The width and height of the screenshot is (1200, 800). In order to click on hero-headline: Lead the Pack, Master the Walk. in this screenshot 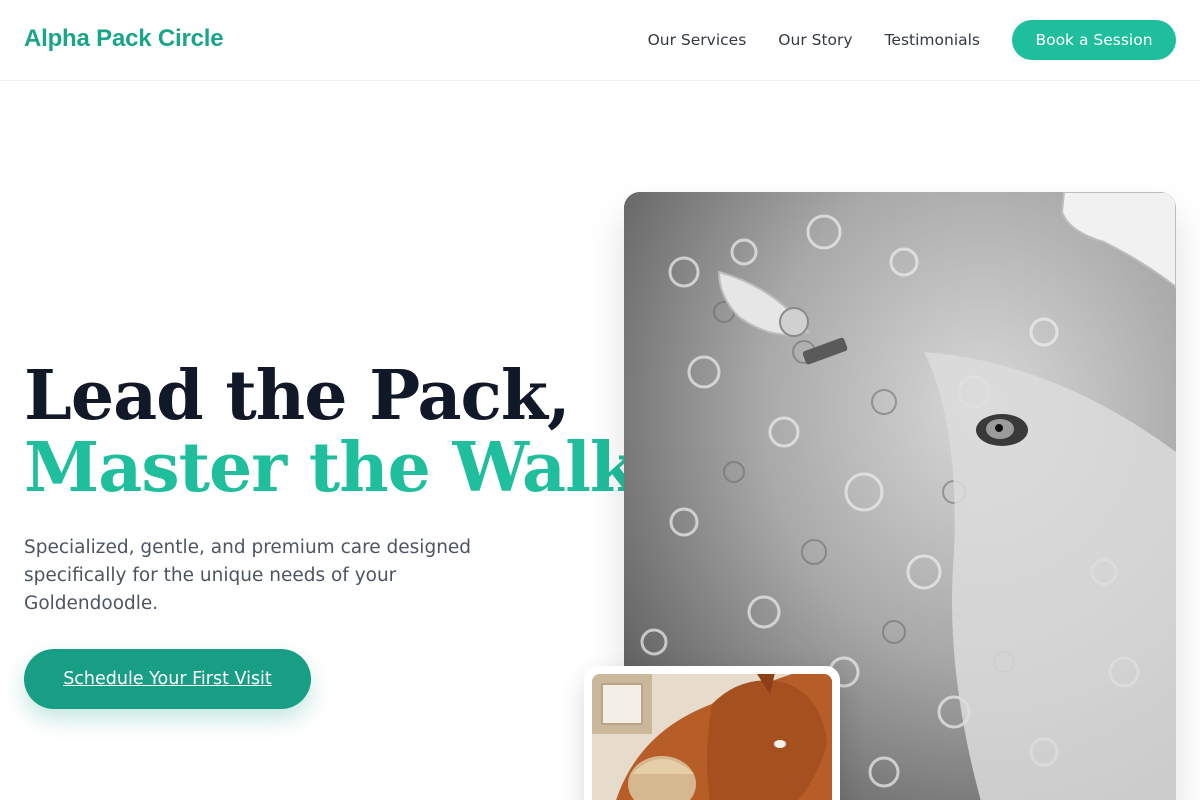, I will do `click(342, 432)`.